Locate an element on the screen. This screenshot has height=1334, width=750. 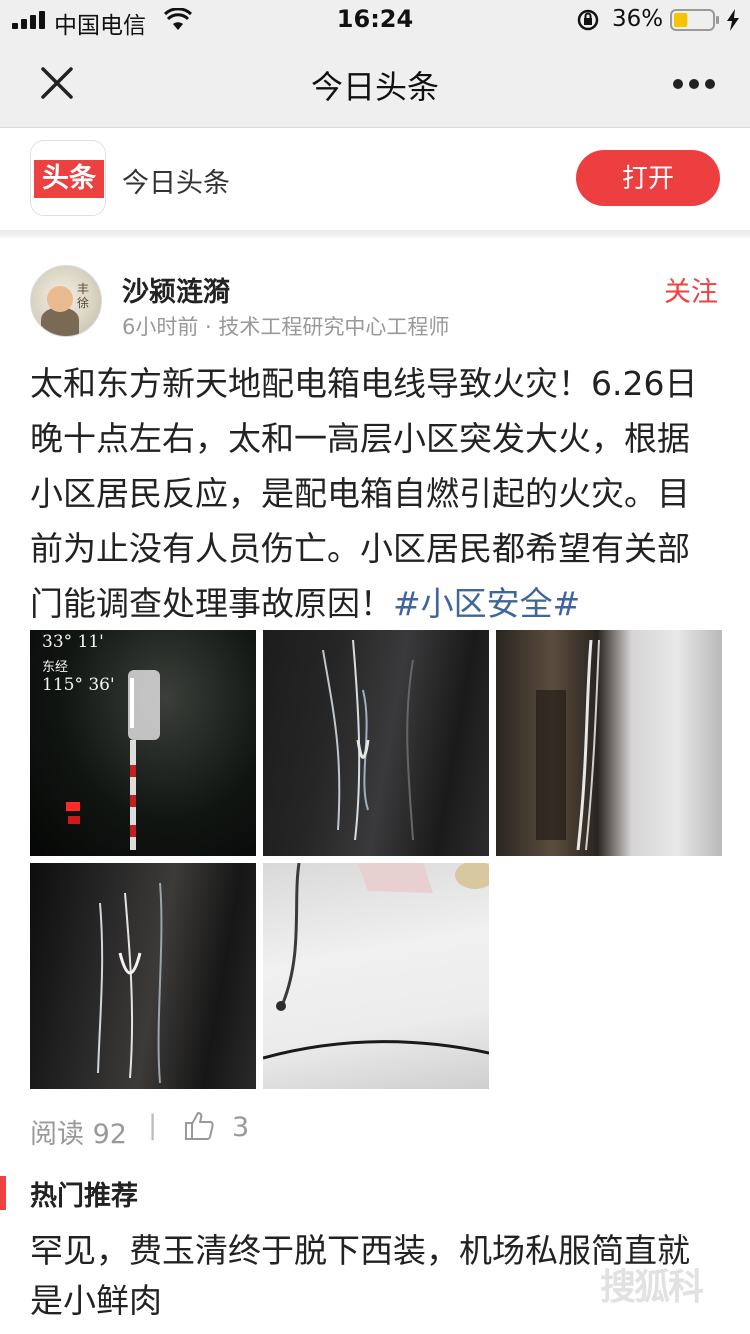
section-accent-bar is located at coordinates (3, 1193).